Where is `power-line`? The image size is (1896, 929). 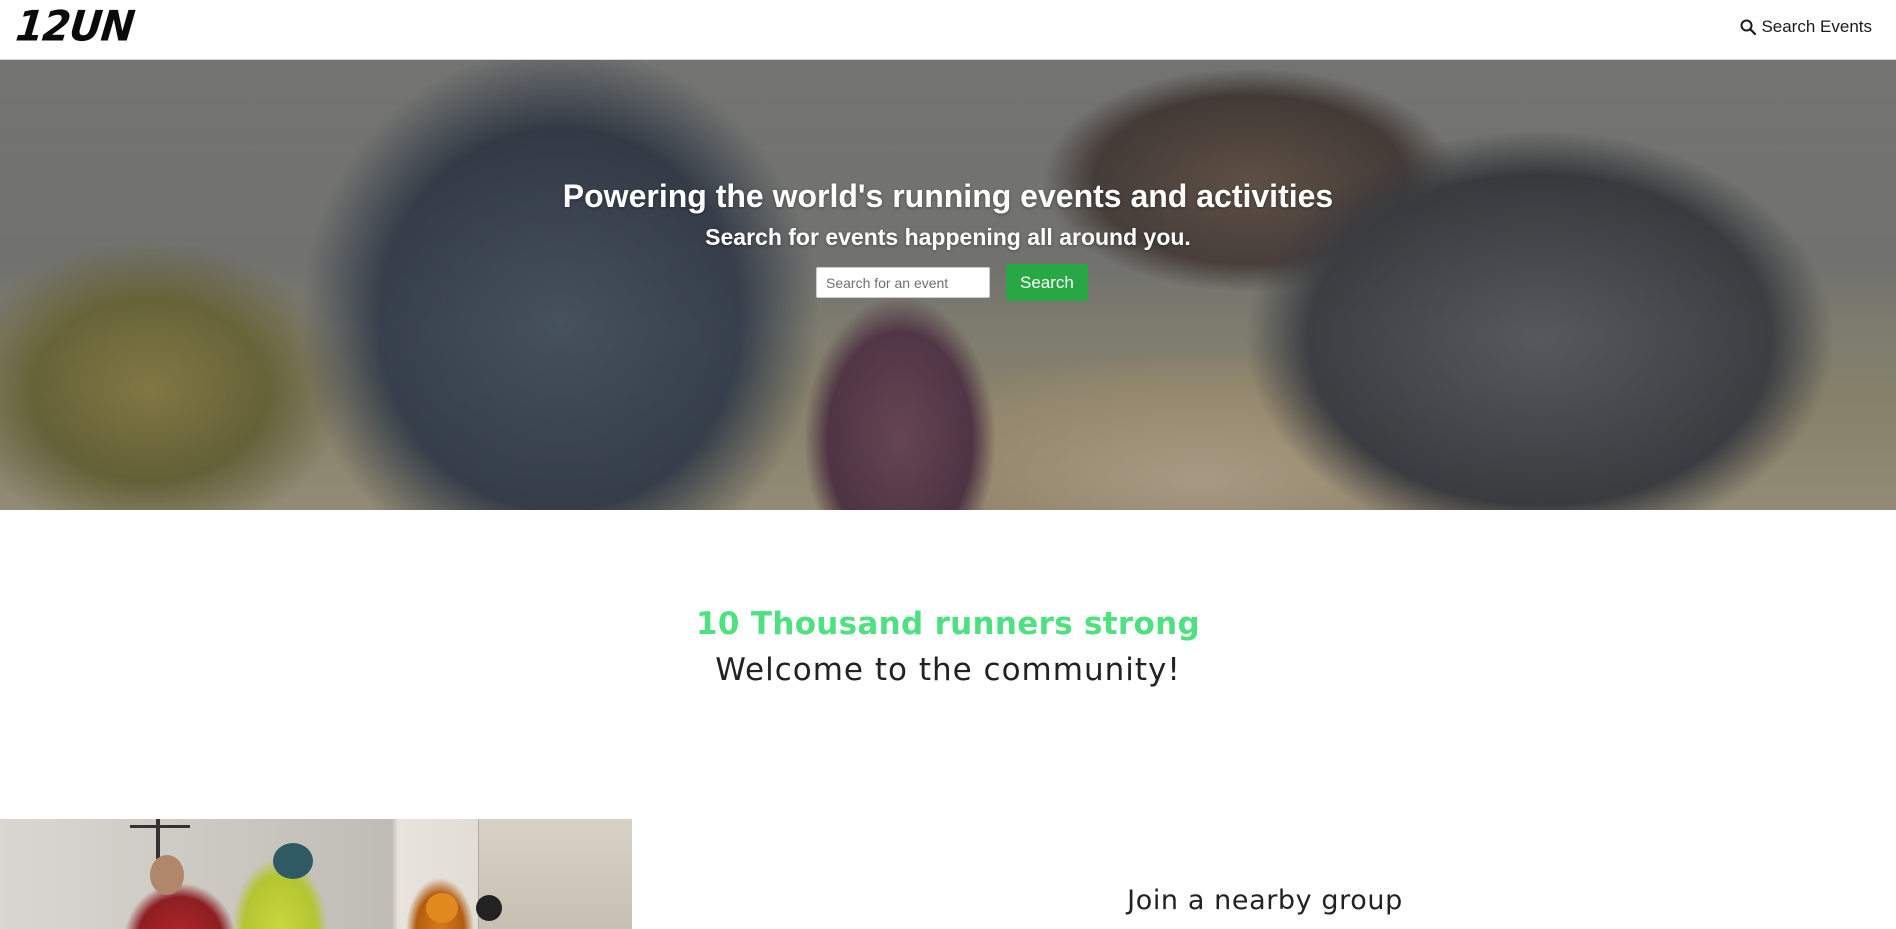
power-line is located at coordinates (160, 826).